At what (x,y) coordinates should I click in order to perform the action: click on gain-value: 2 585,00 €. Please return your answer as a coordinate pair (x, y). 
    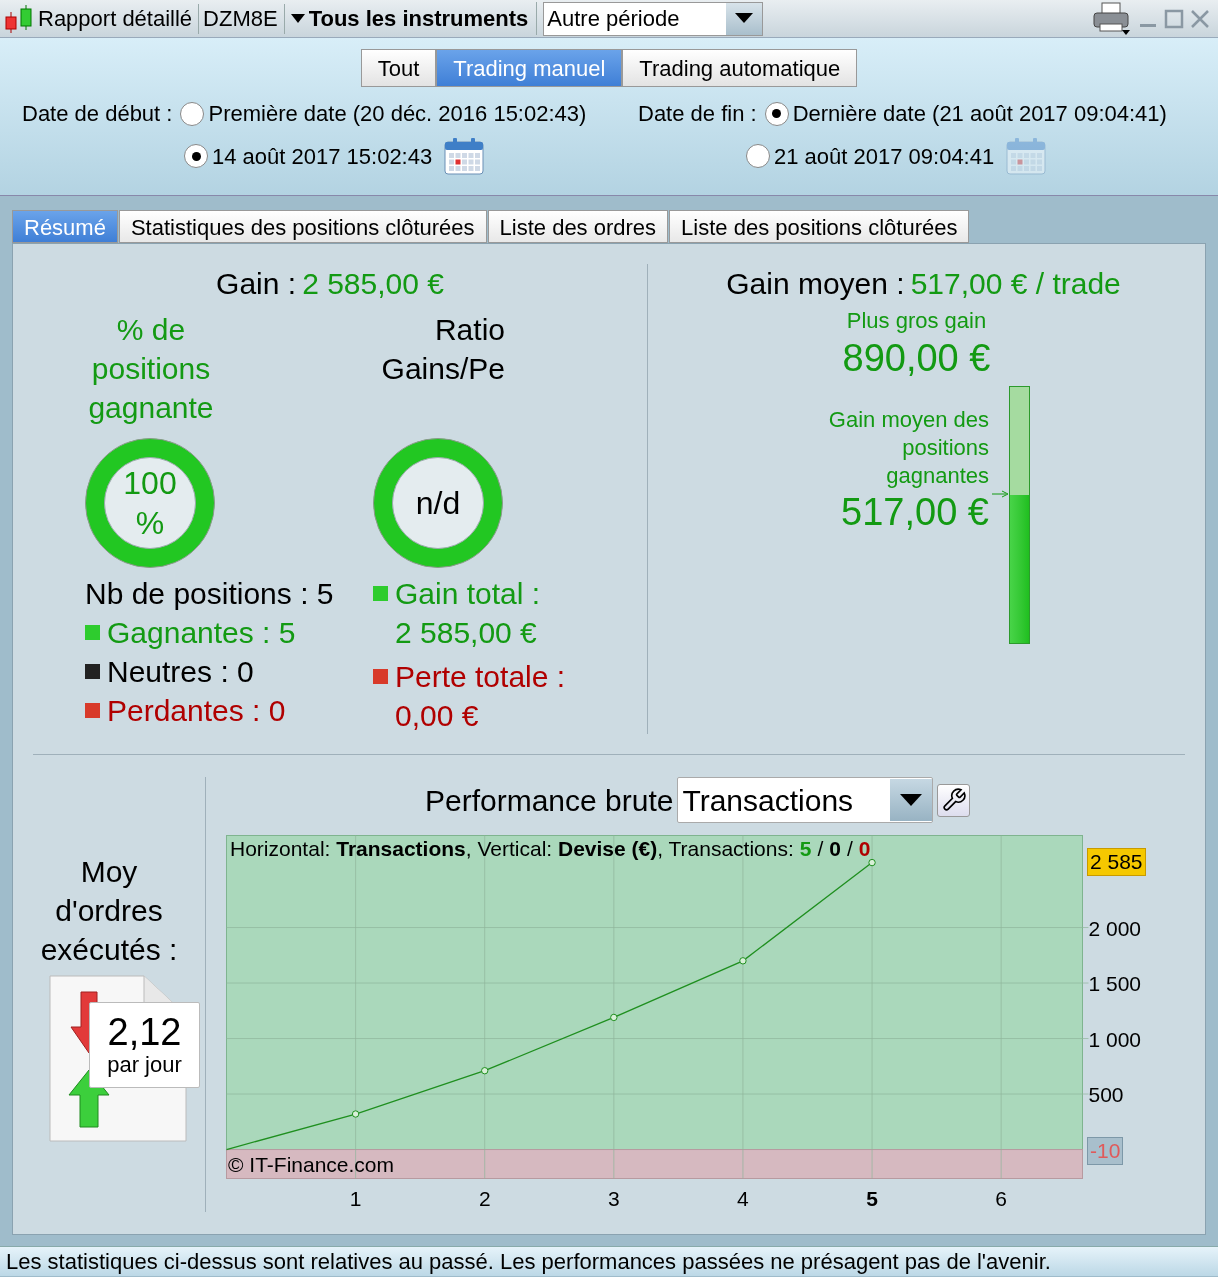
    Looking at the image, I should click on (373, 284).